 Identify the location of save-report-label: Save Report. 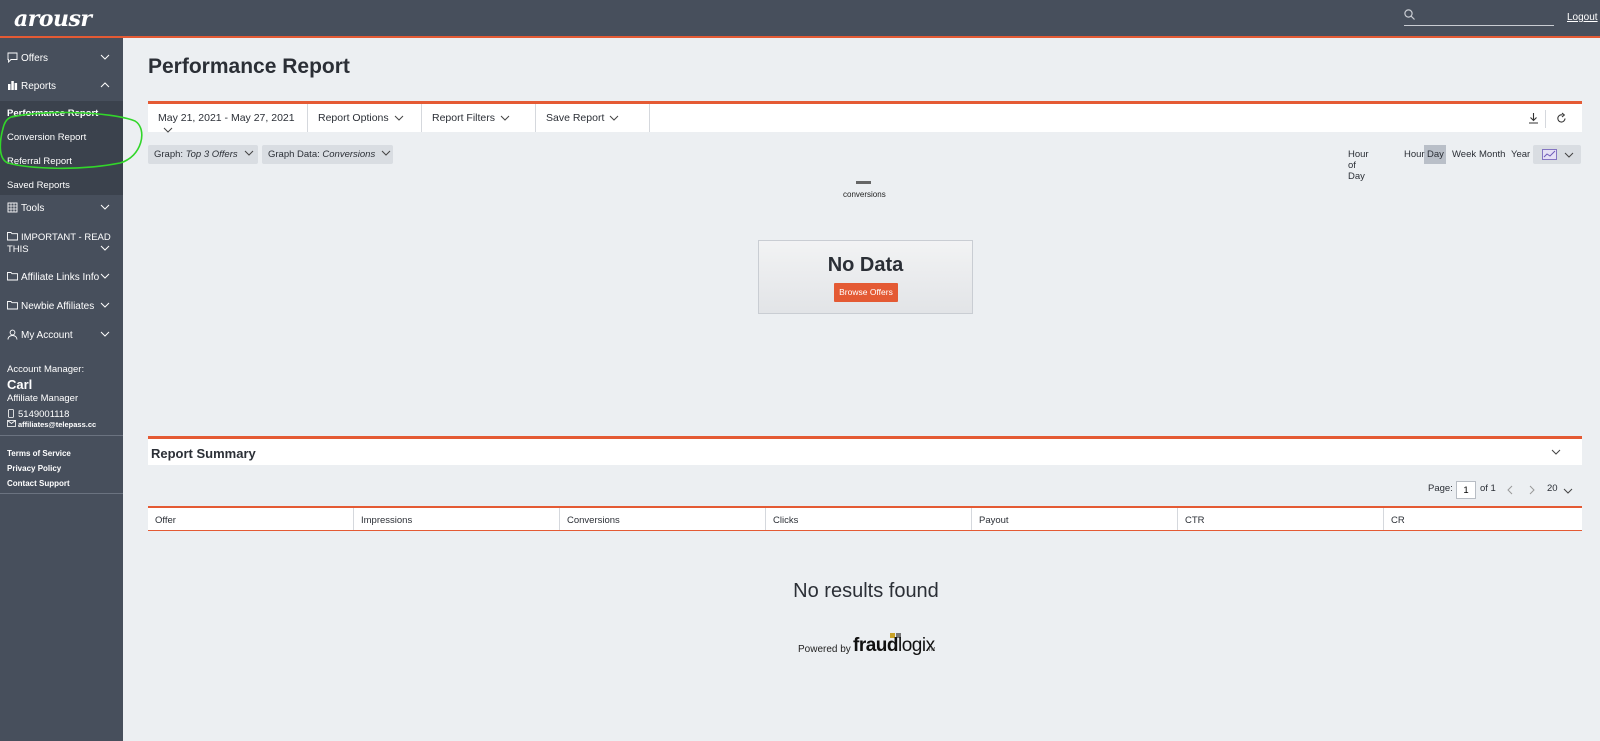
(575, 118).